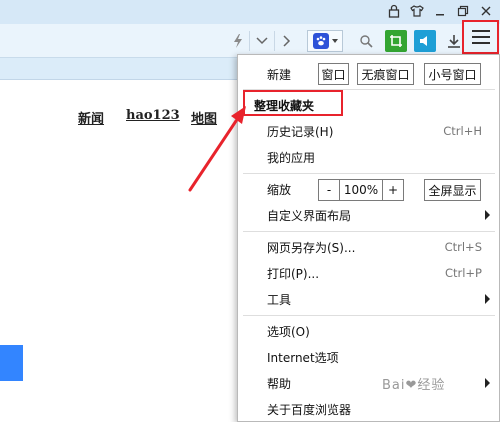 Image resolution: width=500 pixels, height=422 pixels. What do you see at coordinates (396, 41) in the screenshot?
I see `crop-icon` at bounding box center [396, 41].